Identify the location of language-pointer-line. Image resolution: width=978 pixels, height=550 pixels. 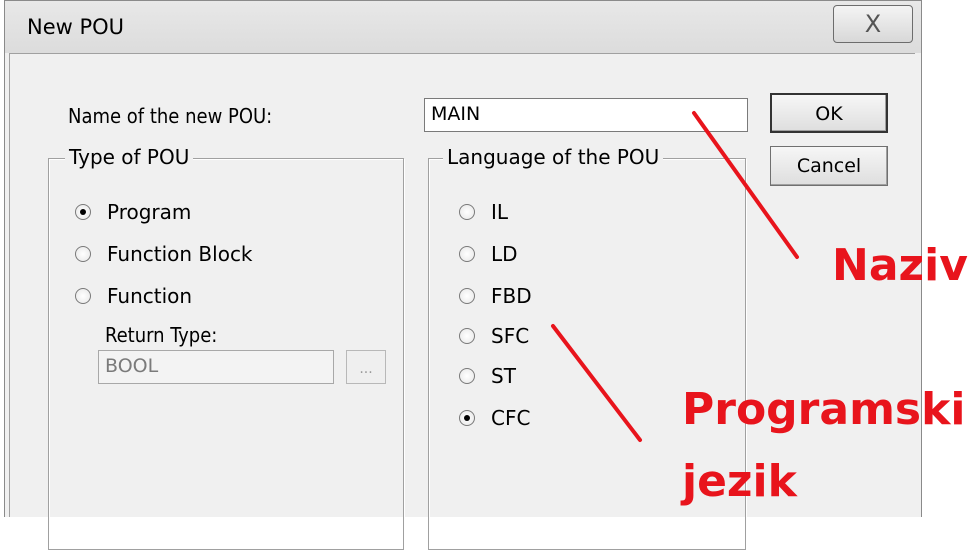
(596, 383).